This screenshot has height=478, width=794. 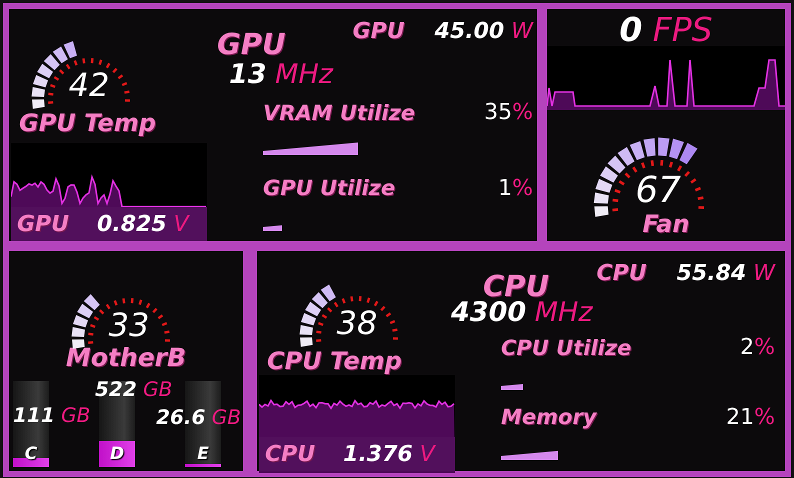 What do you see at coordinates (666, 29) in the screenshot?
I see `fps-value: 0 FPS` at bounding box center [666, 29].